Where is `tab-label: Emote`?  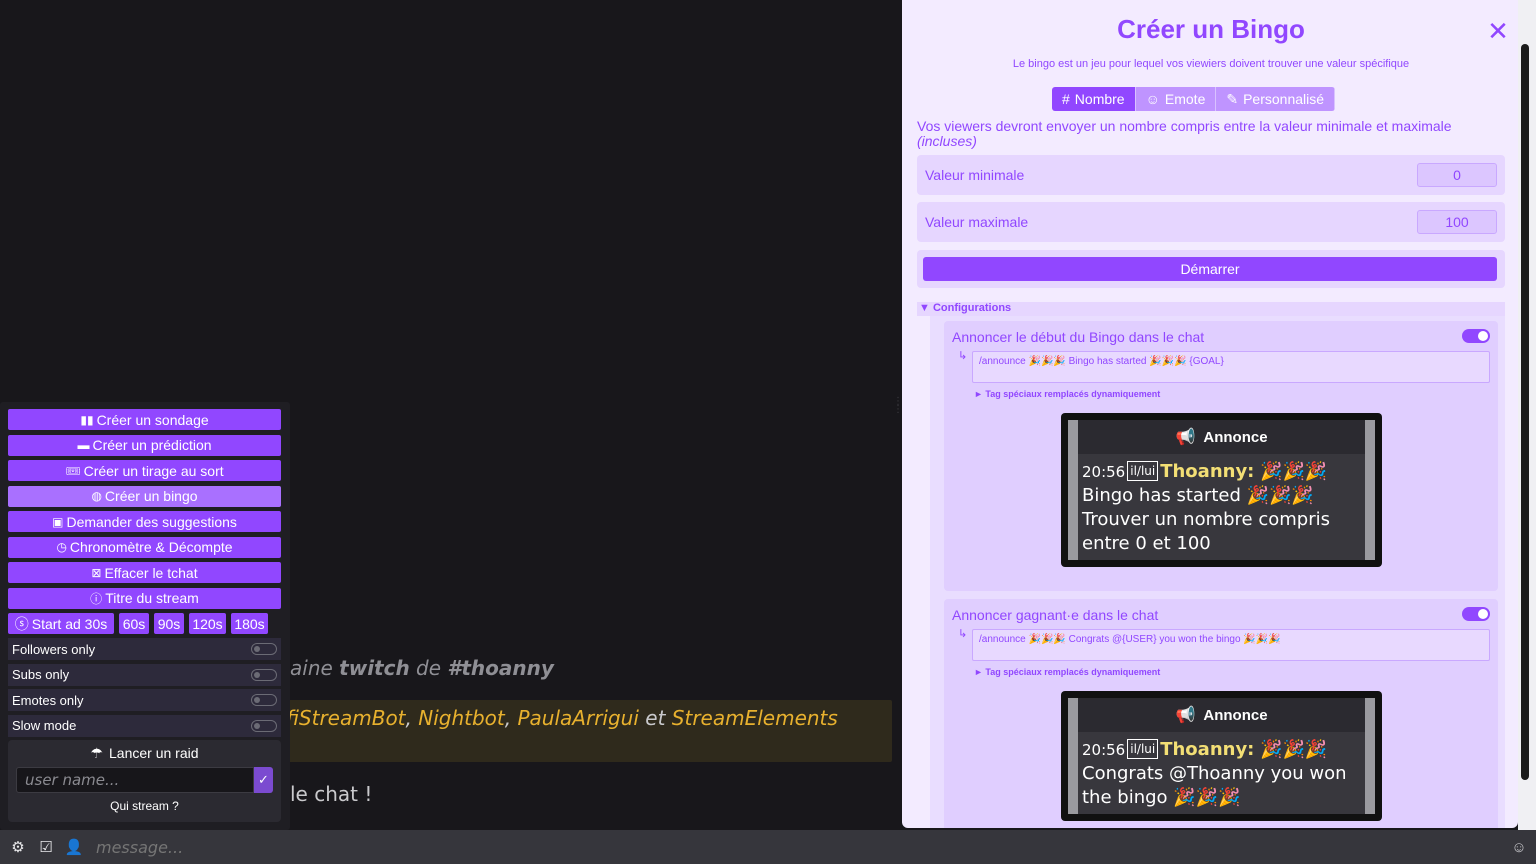 tab-label: Emote is located at coordinates (1185, 99).